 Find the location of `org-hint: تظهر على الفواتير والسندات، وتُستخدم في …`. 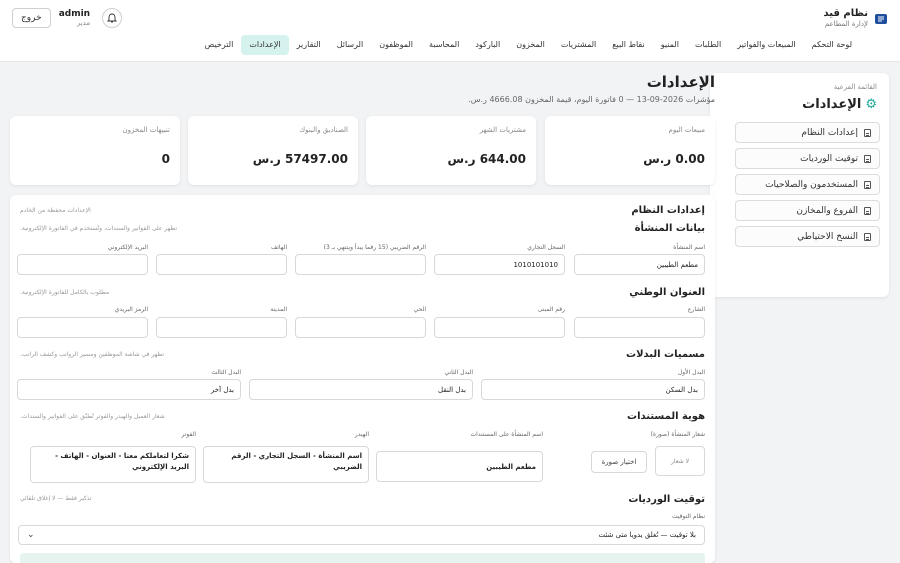

org-hint: تظهر على الفواتير والسندات، وتُستخدم في … is located at coordinates (98, 228).